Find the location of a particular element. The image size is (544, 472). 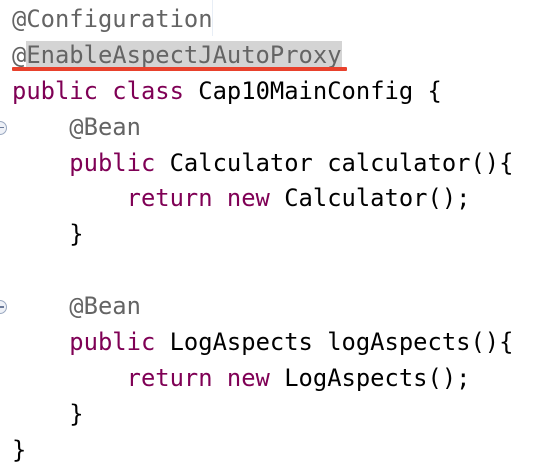

red-underline-annotation is located at coordinates (179, 69).